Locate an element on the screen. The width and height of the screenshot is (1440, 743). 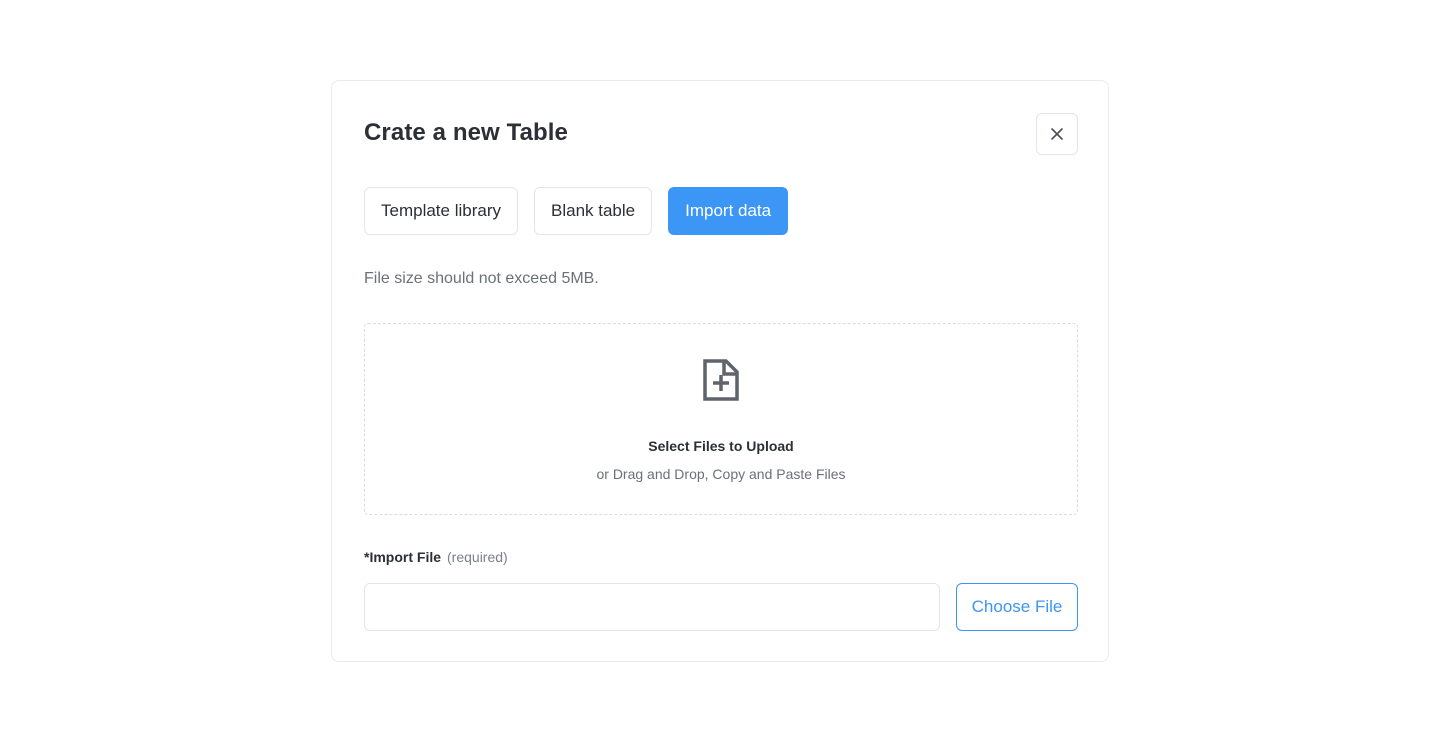
tab-blank-table: Blank table is located at coordinates (593, 211).